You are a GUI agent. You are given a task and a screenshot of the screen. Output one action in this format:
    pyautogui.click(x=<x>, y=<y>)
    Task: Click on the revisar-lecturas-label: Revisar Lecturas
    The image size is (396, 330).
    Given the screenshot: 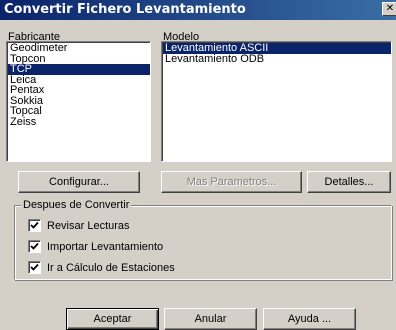 What is the action you would take?
    pyautogui.click(x=88, y=226)
    